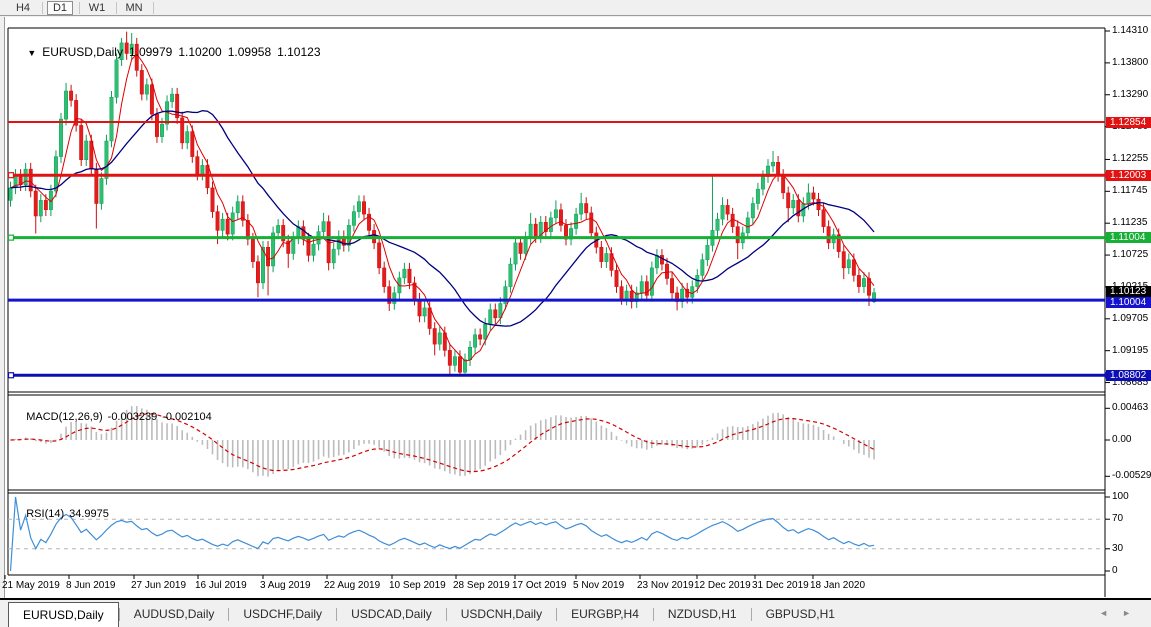  I want to click on tab-scroll-right-icon: ►, so click(1133, 613).